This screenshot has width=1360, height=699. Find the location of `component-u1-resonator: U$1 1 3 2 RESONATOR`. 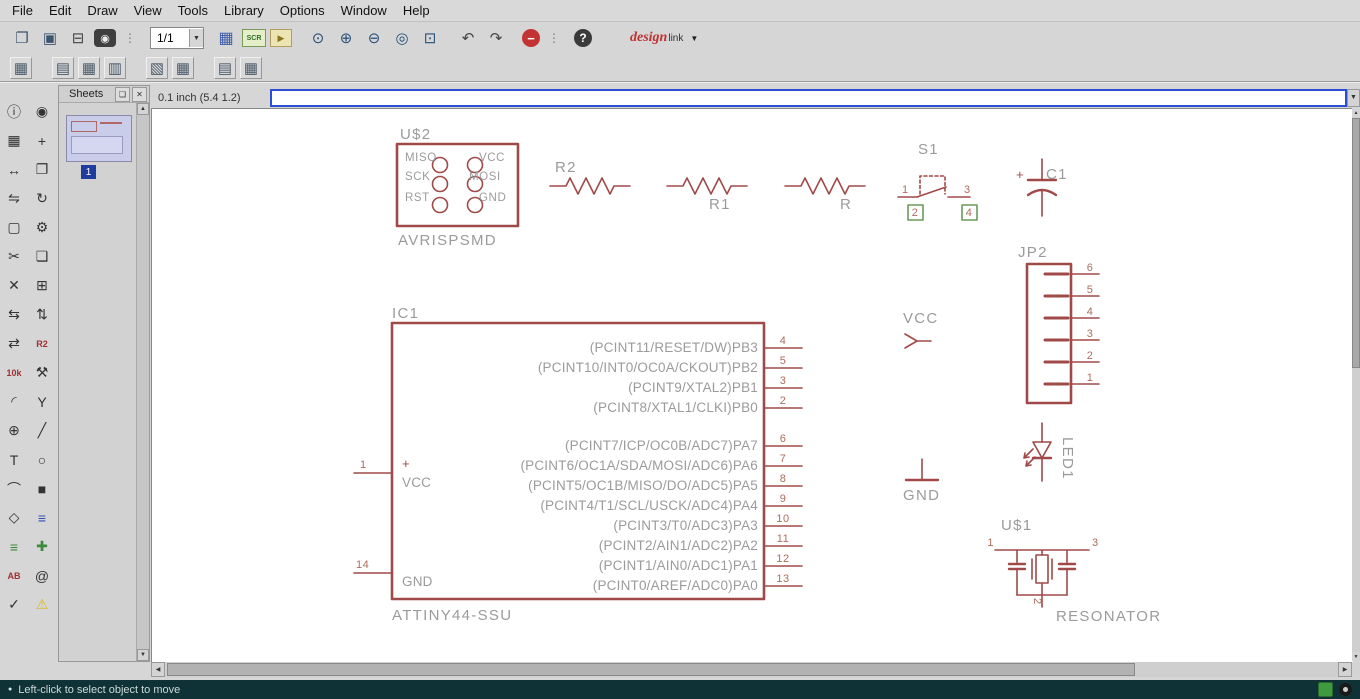

component-u1-resonator: U$1 1 3 2 RESONATOR is located at coordinates (1074, 571).